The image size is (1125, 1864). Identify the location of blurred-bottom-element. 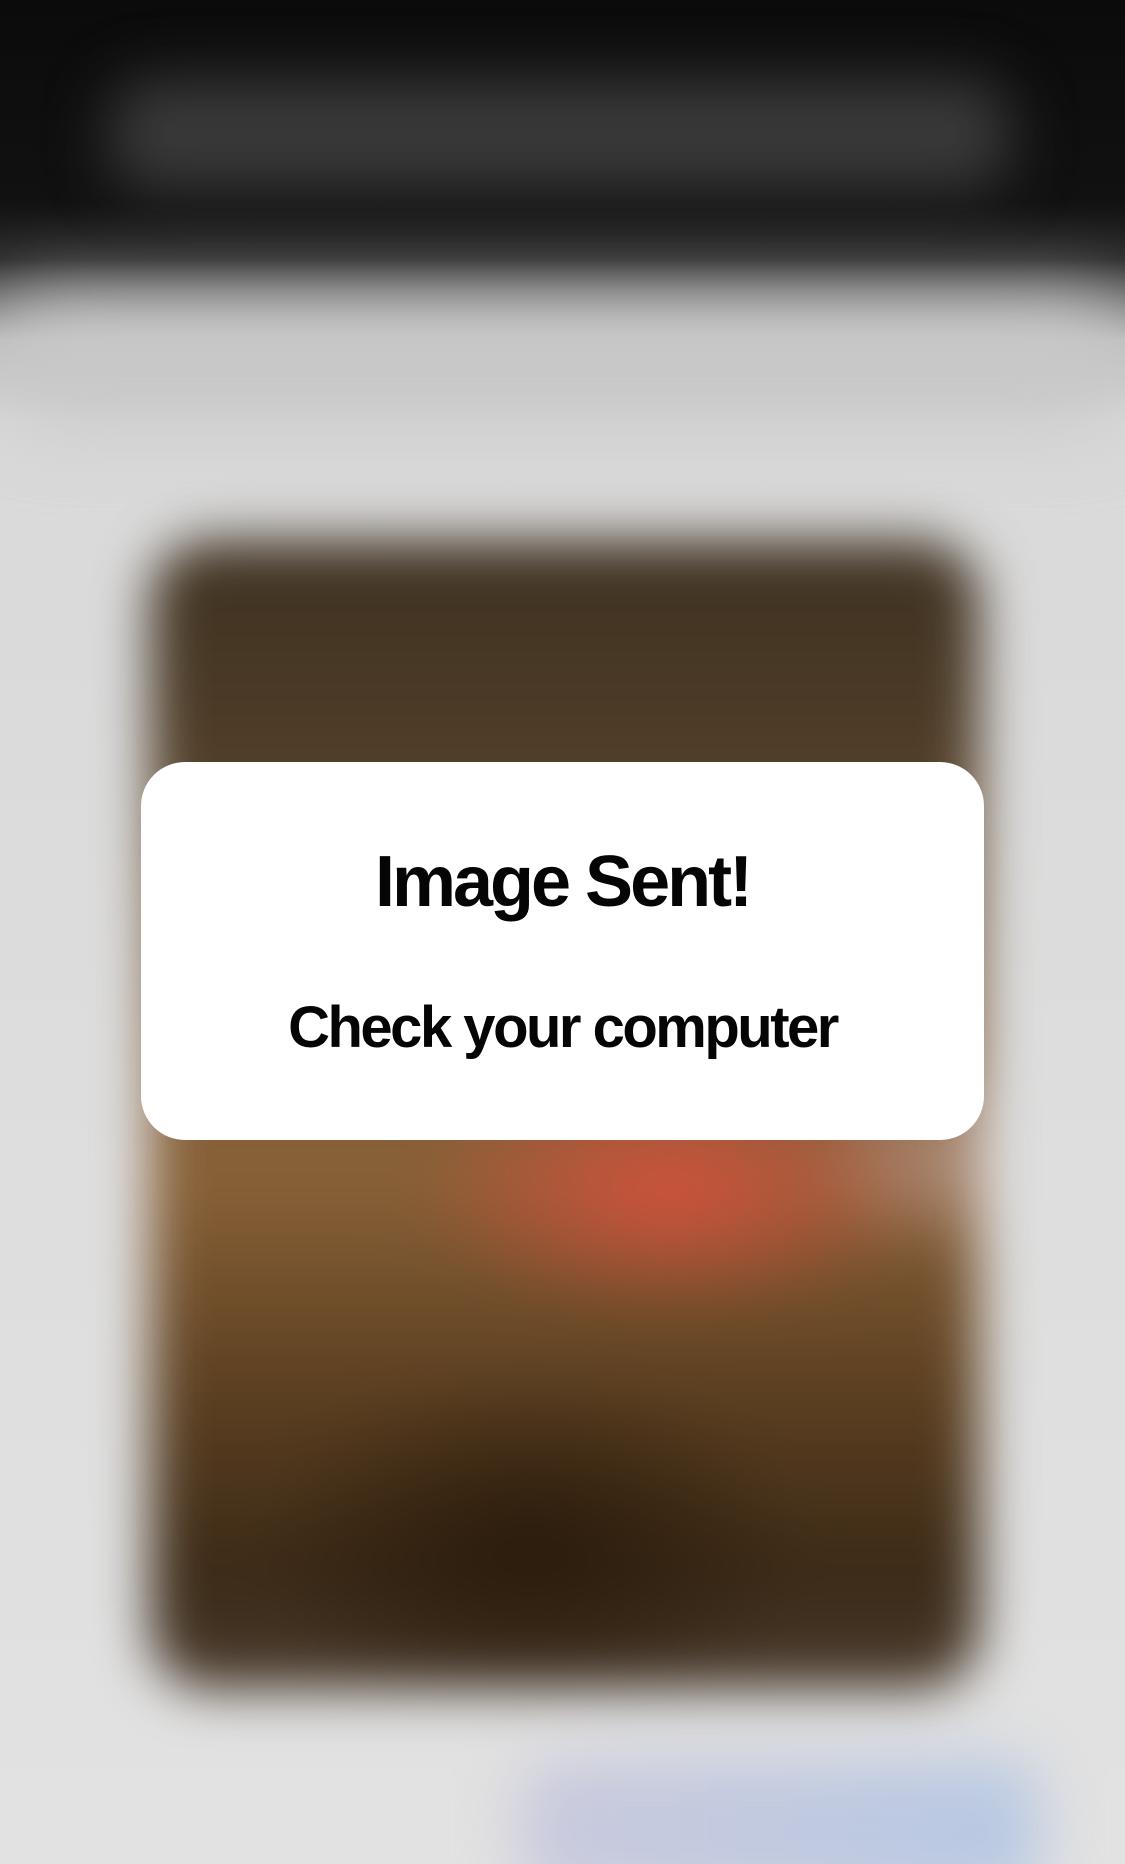
(780, 1812).